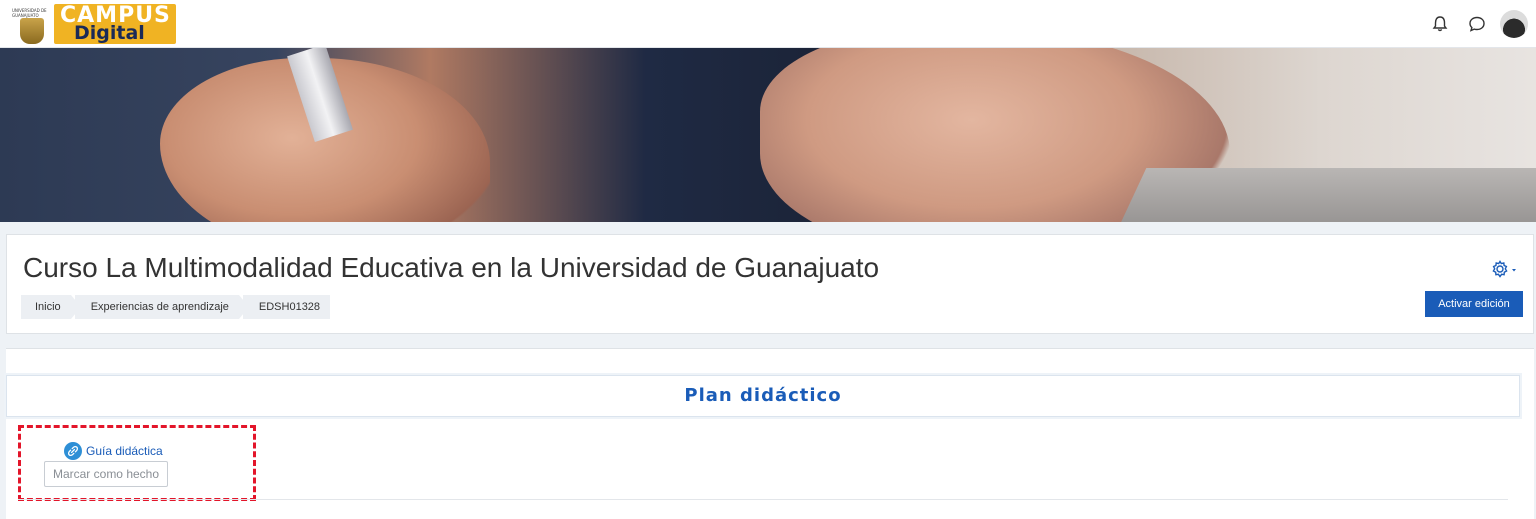  I want to click on university-logo: UNIVERSIDAD DE GUANAJUATO, so click(27, 24).